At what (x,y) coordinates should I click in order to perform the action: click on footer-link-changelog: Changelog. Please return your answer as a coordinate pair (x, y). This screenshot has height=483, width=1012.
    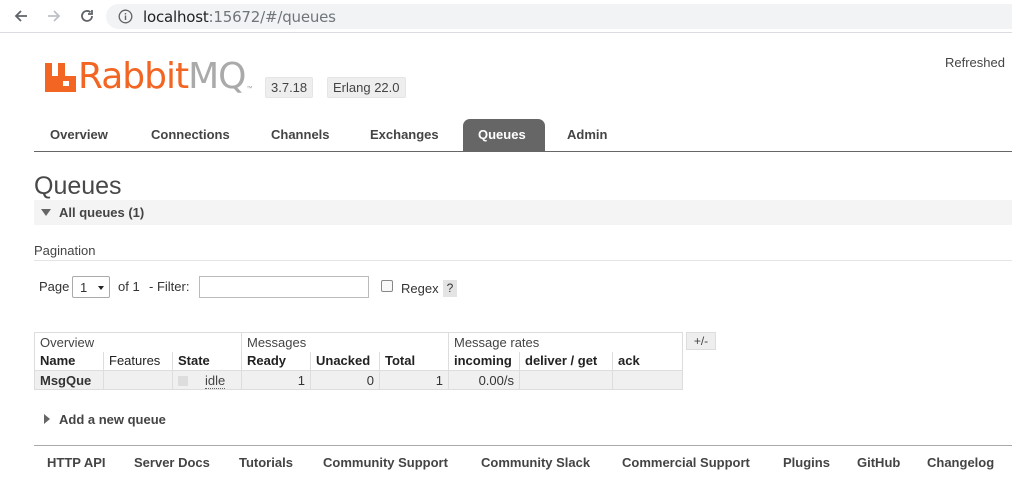
    Looking at the image, I should click on (960, 462).